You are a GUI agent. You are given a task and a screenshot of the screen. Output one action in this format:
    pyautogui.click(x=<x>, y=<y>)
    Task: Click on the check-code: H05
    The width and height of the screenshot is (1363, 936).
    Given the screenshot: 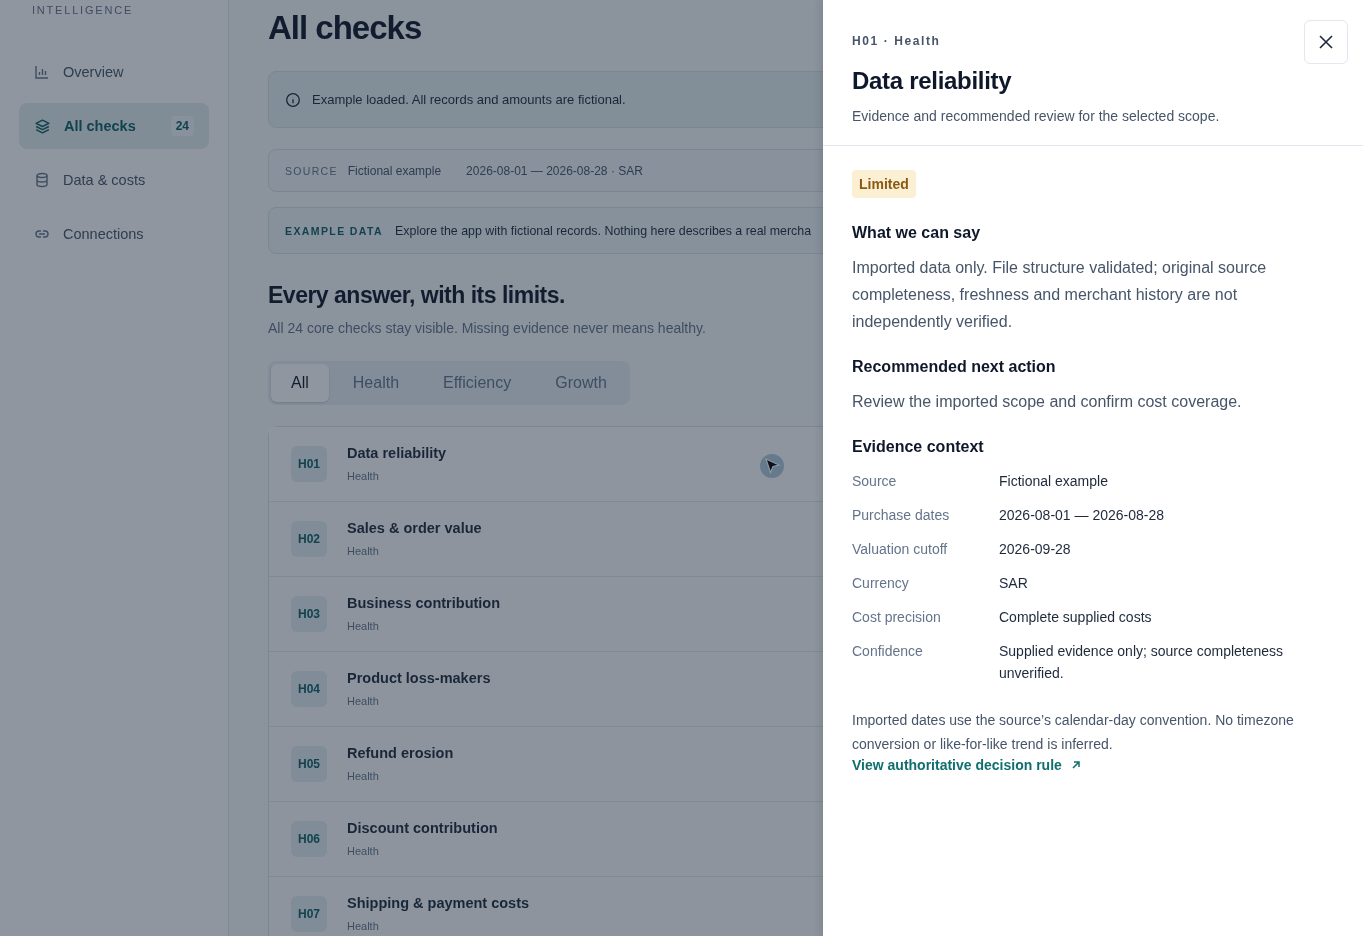 What is the action you would take?
    pyautogui.click(x=309, y=764)
    